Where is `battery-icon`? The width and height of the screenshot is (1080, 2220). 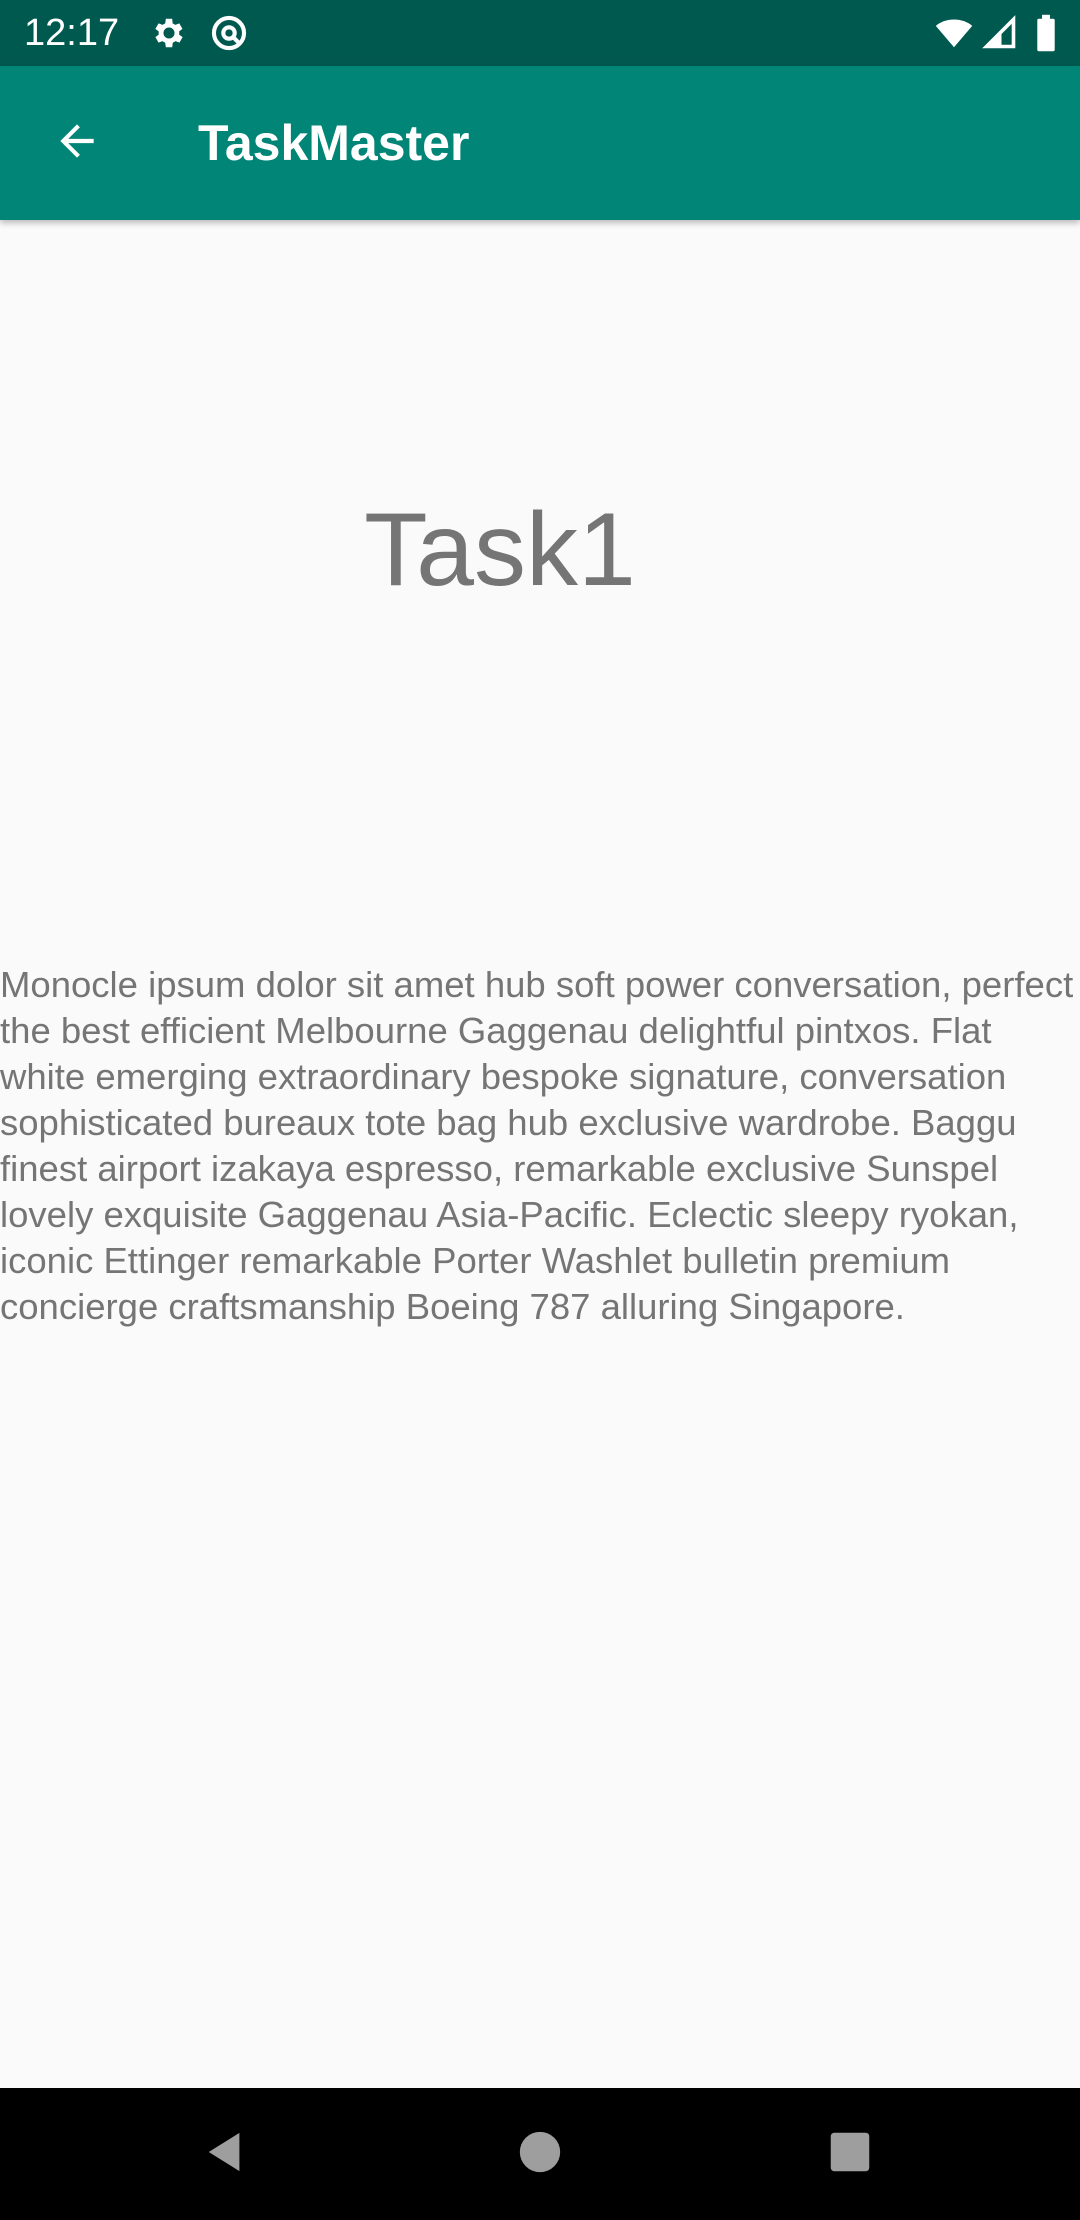 battery-icon is located at coordinates (1046, 33).